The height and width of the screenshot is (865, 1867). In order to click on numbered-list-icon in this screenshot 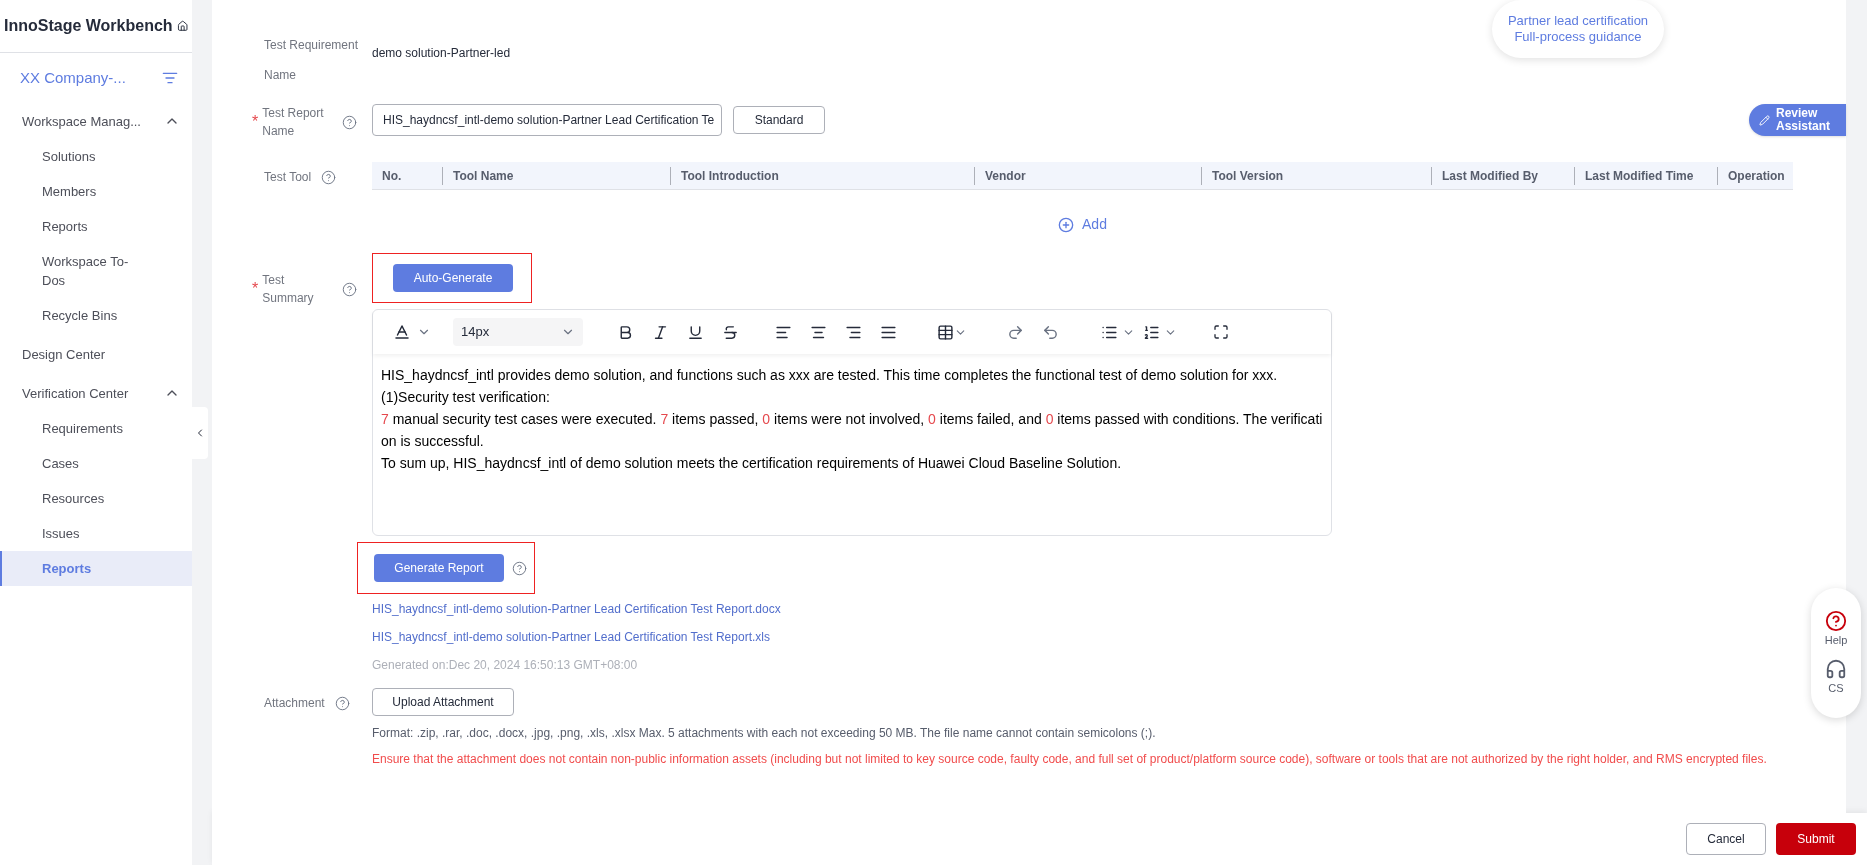, I will do `click(1151, 332)`.